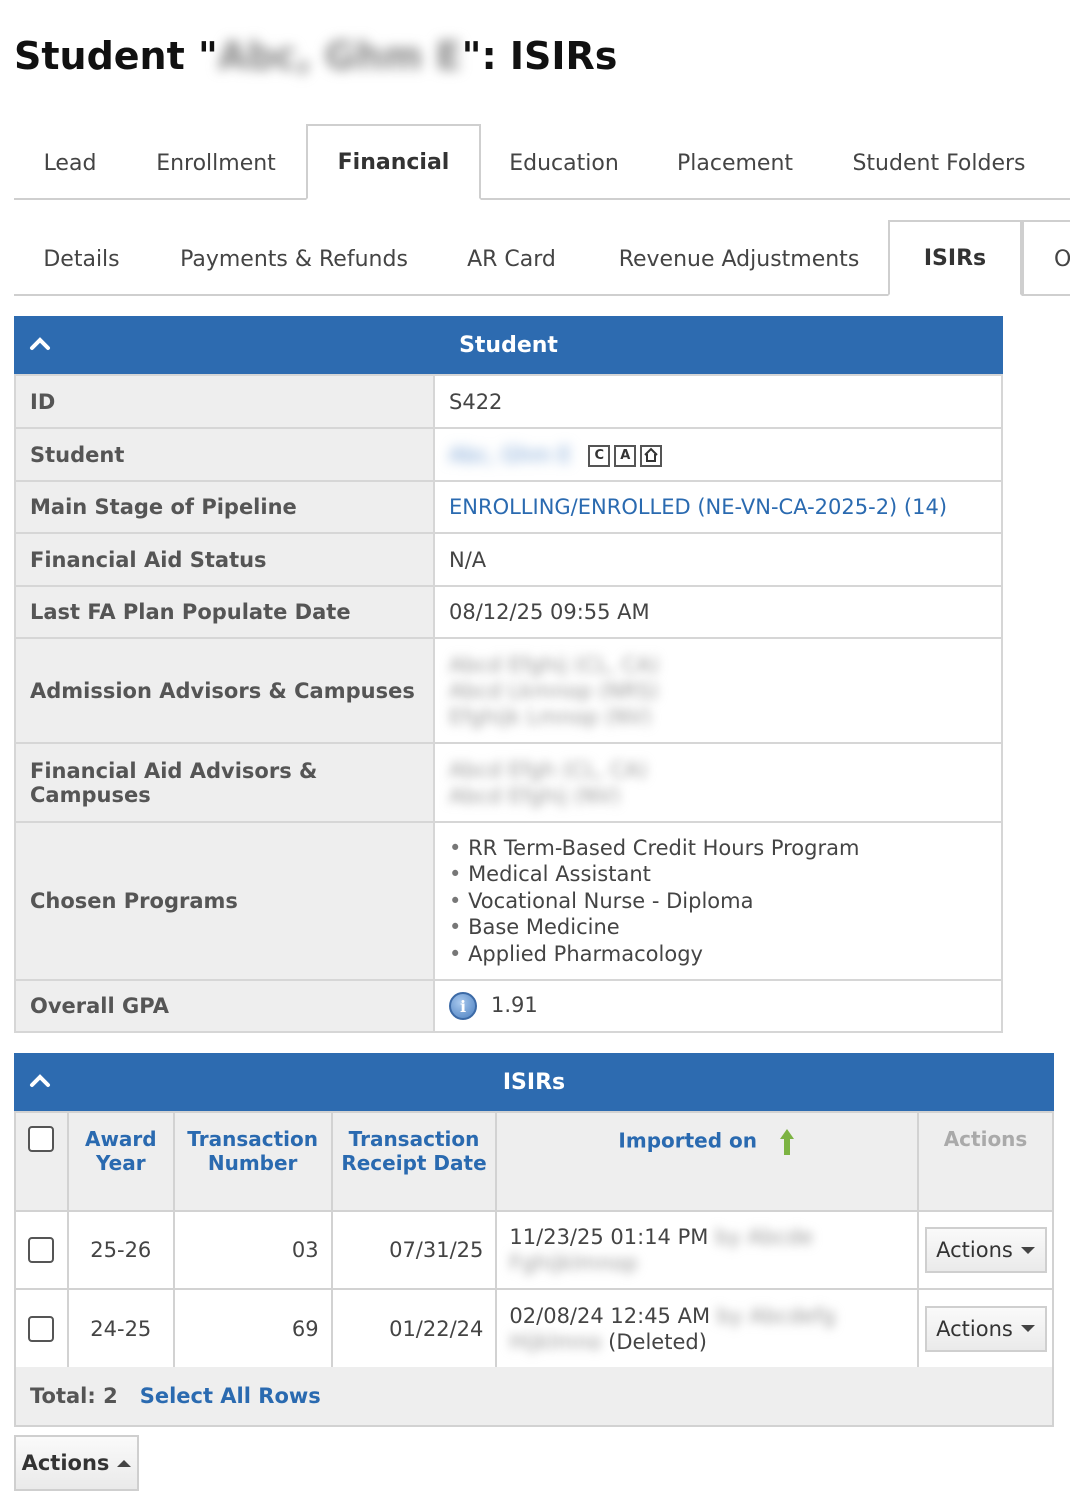 The width and height of the screenshot is (1070, 1500). What do you see at coordinates (414, 1328) in the screenshot?
I see `receipt-date-cell: 01/22/24` at bounding box center [414, 1328].